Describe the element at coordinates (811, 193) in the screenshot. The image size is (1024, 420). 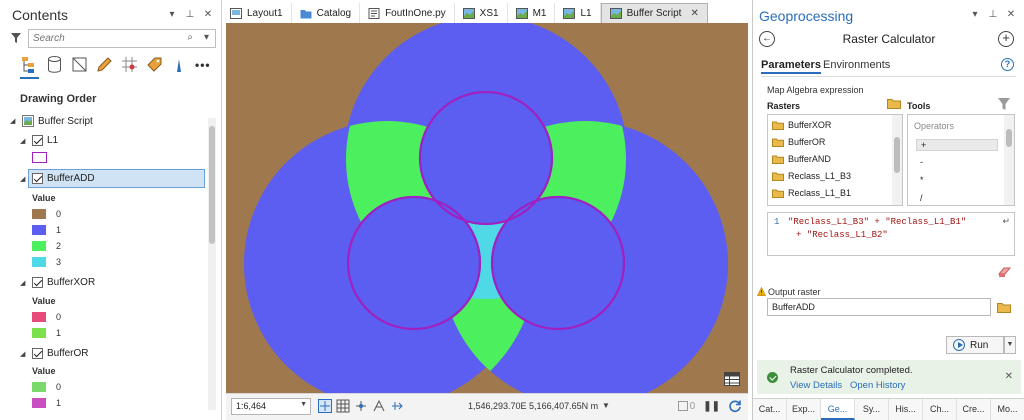
I see `list-item: Reclass_L1_B1` at that location.